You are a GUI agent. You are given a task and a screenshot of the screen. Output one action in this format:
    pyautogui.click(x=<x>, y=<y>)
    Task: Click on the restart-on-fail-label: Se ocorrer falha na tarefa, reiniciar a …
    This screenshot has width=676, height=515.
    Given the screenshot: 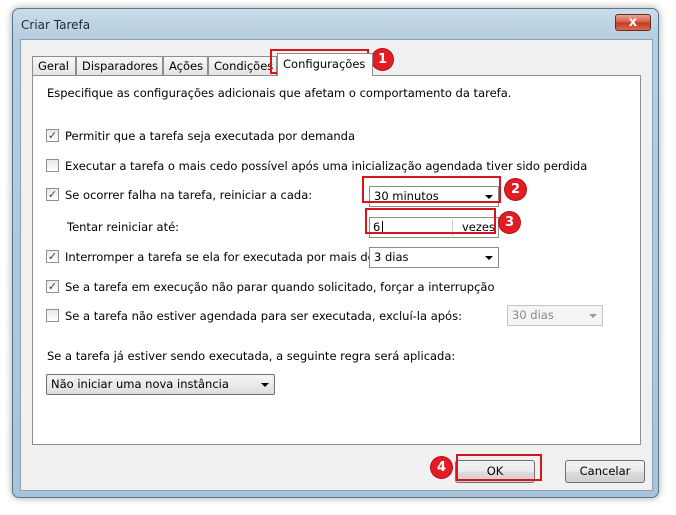 What is the action you would take?
    pyautogui.click(x=189, y=195)
    